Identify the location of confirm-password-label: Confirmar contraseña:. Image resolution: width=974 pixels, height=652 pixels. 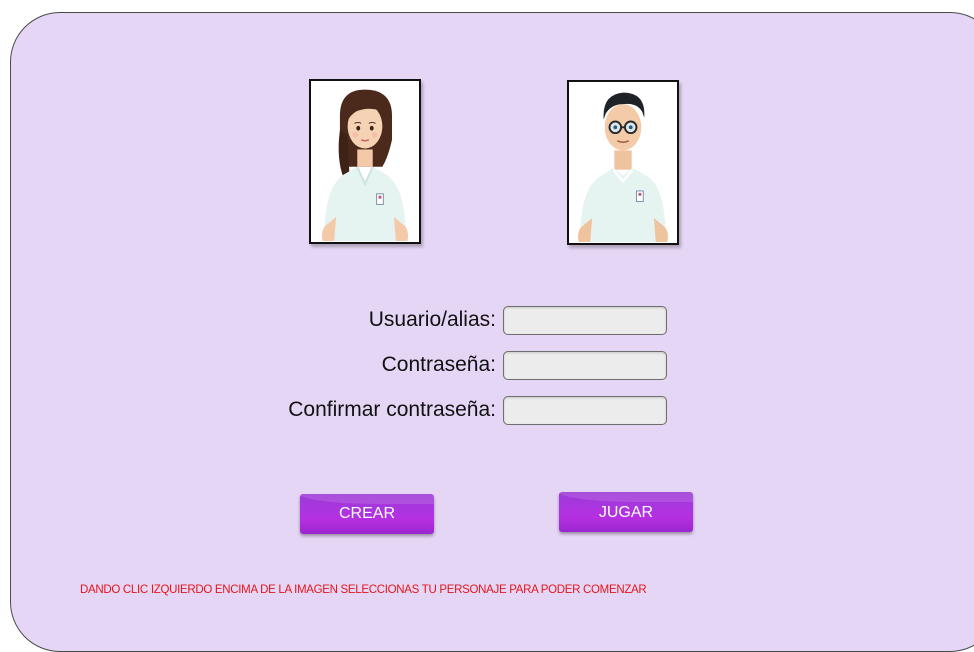
(392, 409).